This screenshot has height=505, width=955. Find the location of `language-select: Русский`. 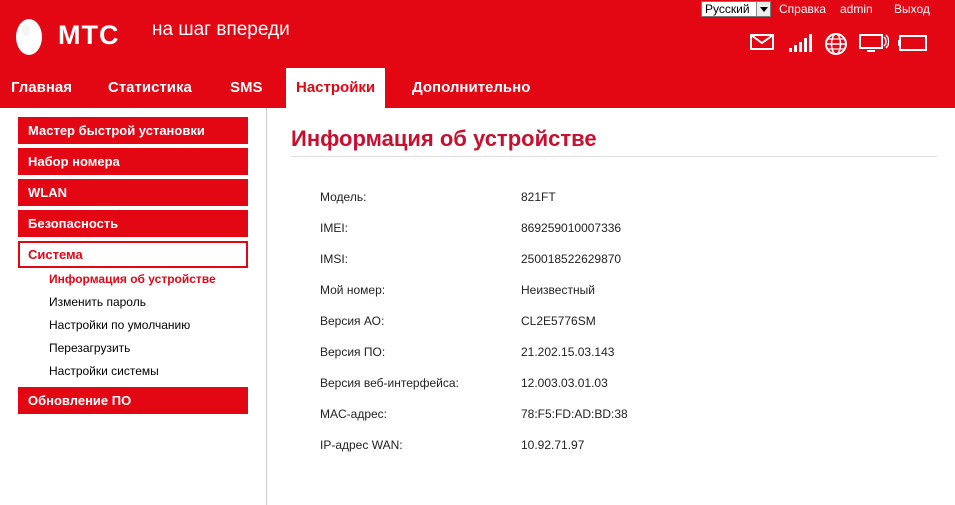

language-select: Русский is located at coordinates (736, 9).